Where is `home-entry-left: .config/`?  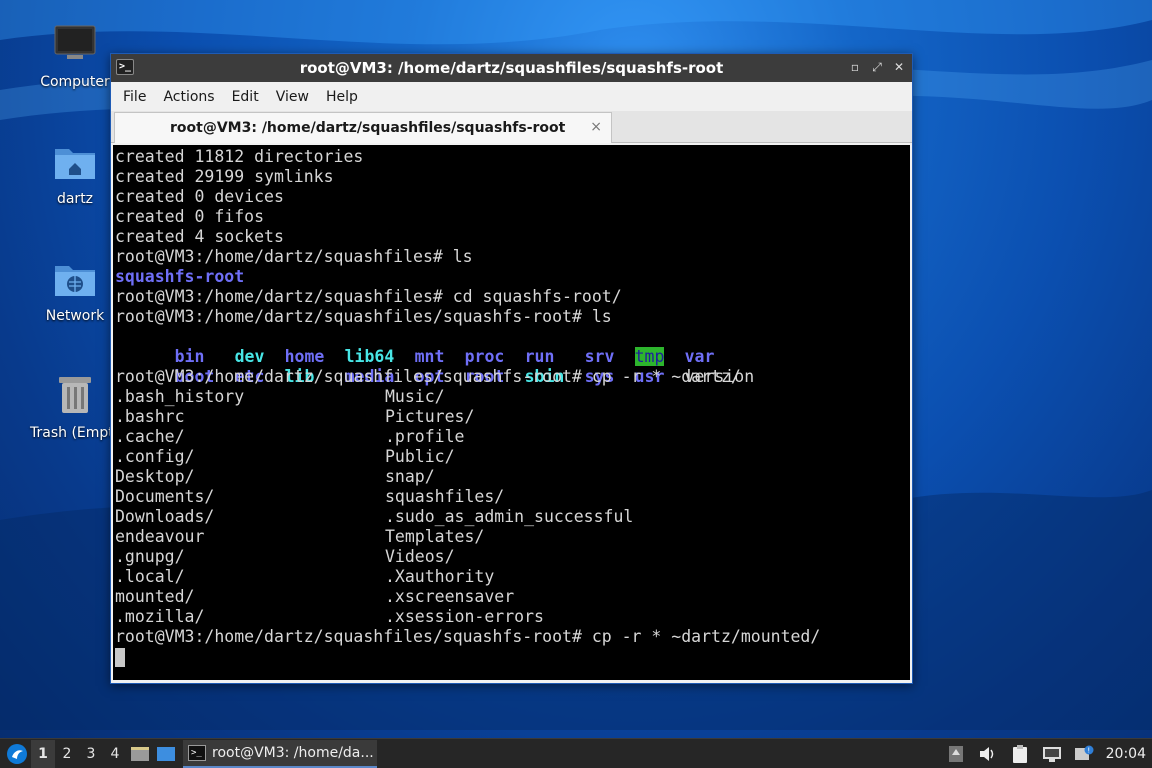
home-entry-left: .config/ is located at coordinates (155, 456).